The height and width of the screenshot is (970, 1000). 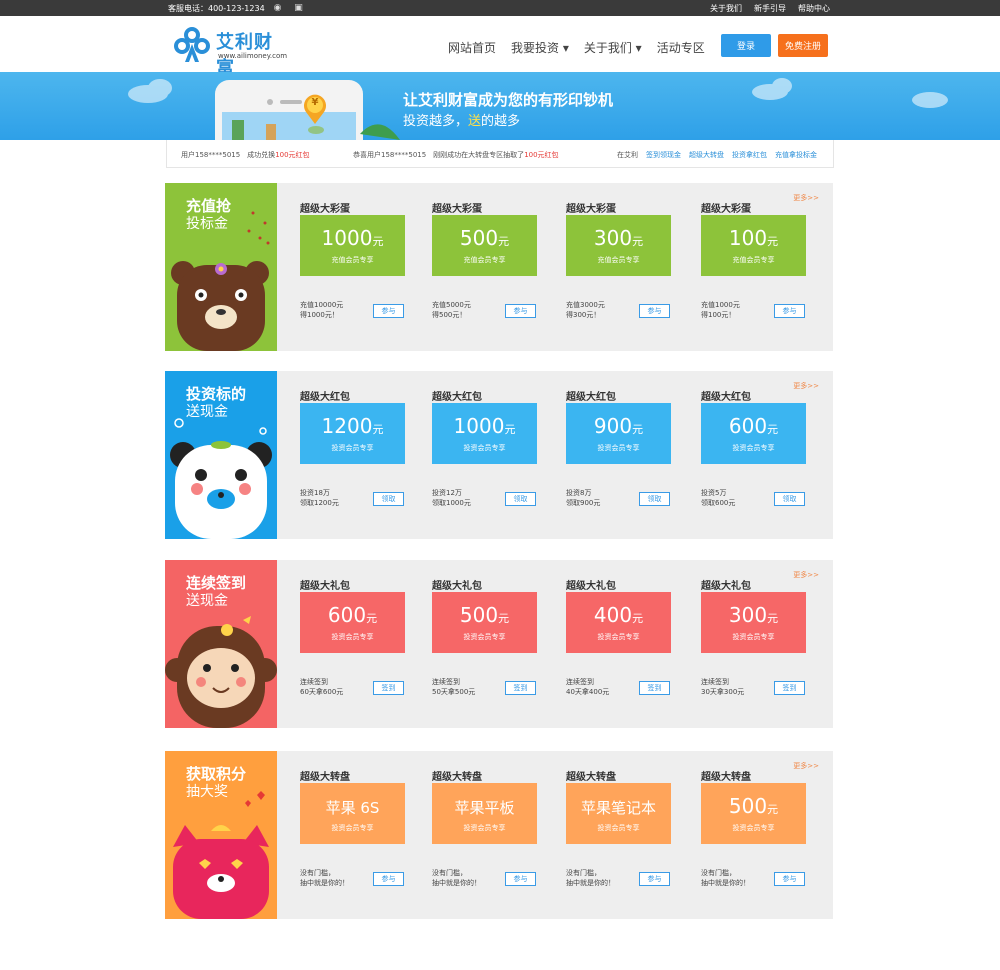 I want to click on card-description: 充值10000元 得1000元！, so click(x=322, y=310).